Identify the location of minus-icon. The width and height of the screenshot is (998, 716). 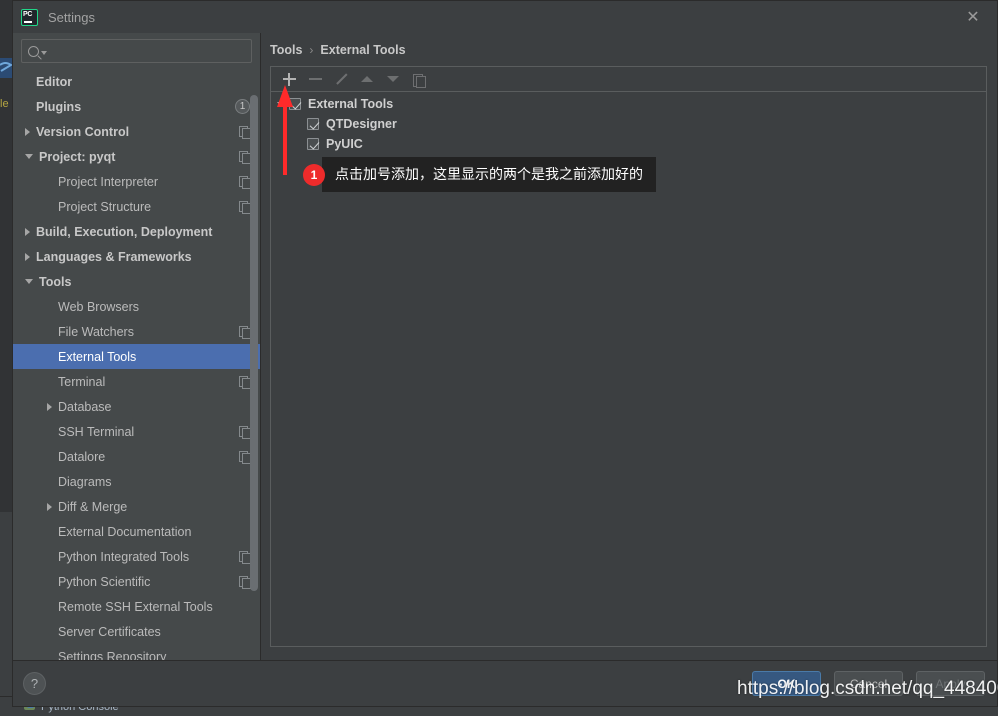
(315, 79).